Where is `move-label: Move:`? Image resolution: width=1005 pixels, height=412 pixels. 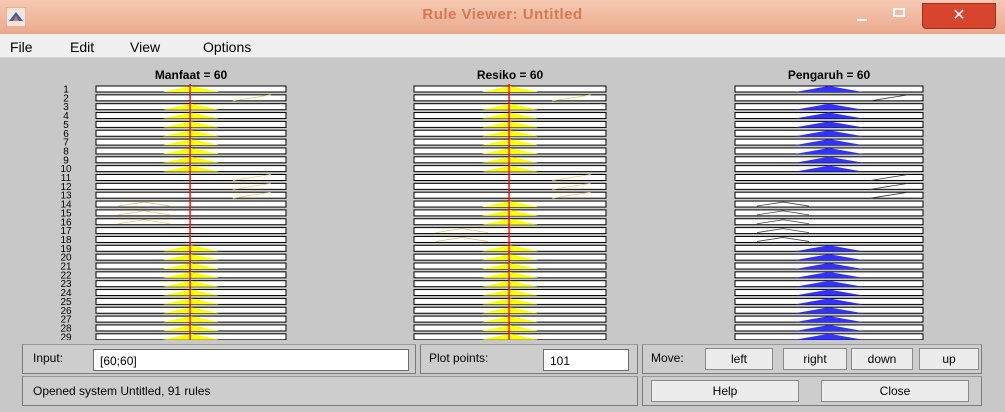
move-label: Move: is located at coordinates (667, 358).